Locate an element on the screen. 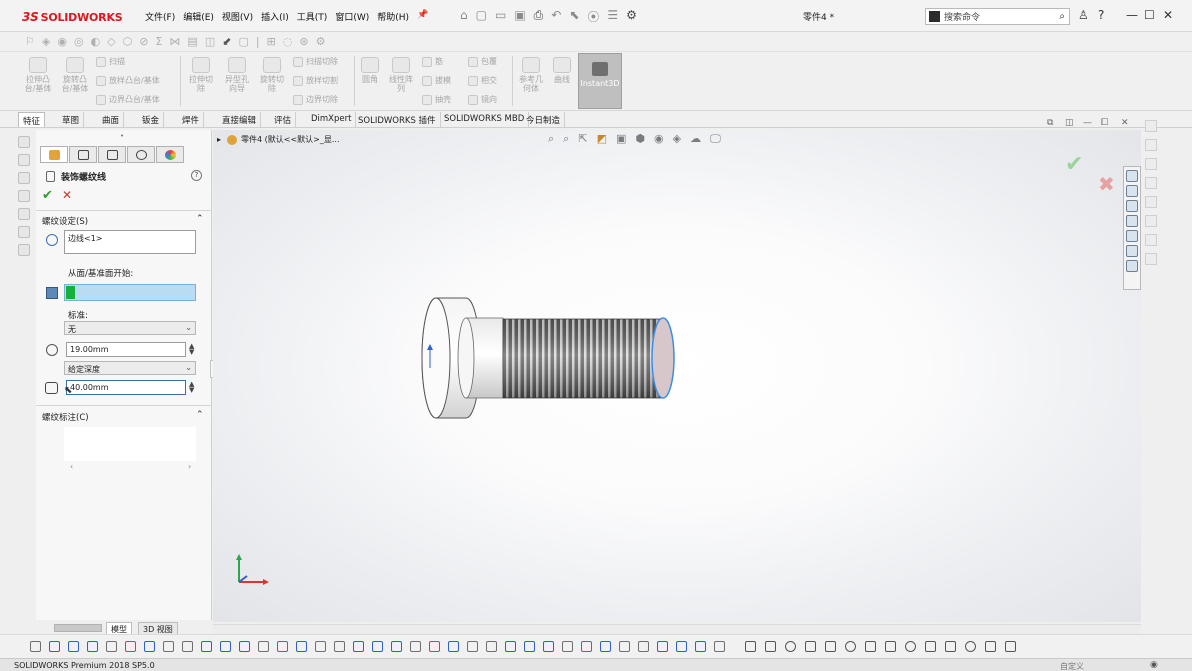 Image resolution: width=1192 pixels, height=671 pixels. tool-icon-1: ⚐ is located at coordinates (30, 41).